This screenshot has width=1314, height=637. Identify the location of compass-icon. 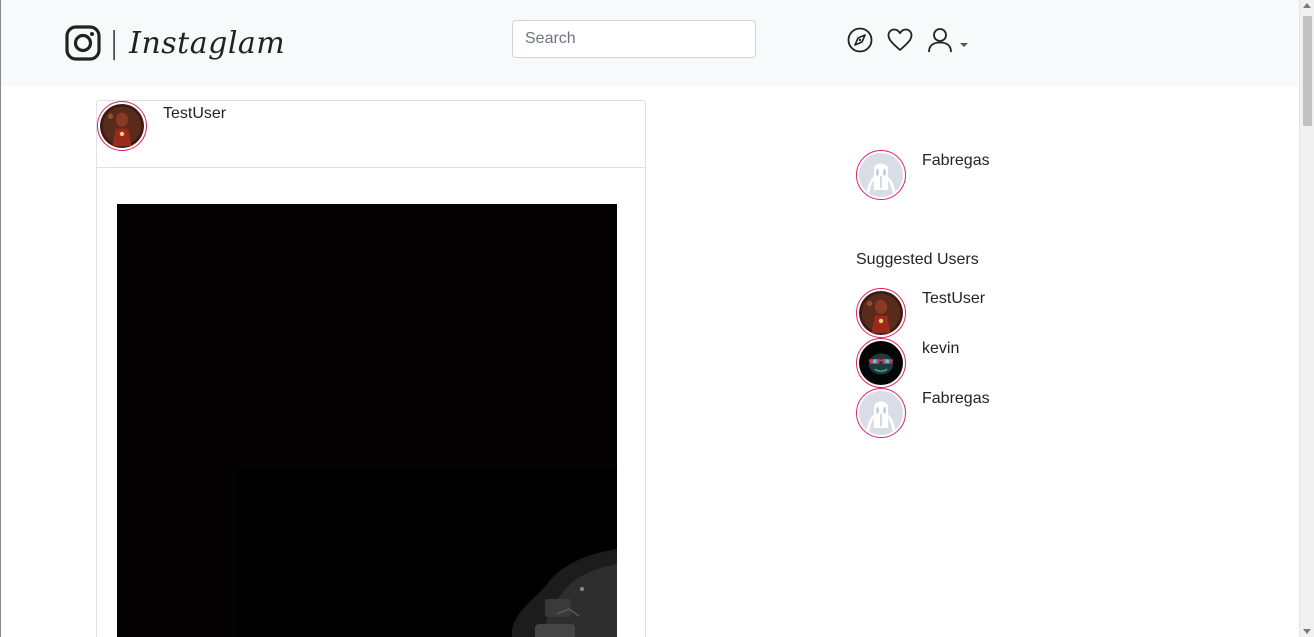
(860, 40).